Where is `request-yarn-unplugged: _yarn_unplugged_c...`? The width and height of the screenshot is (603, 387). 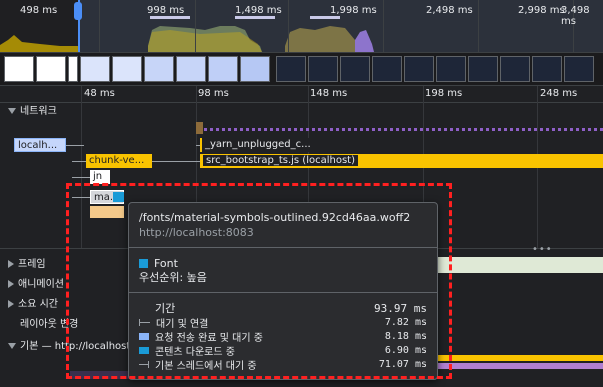
request-yarn-unplugged: _yarn_unplugged_c... is located at coordinates (259, 145).